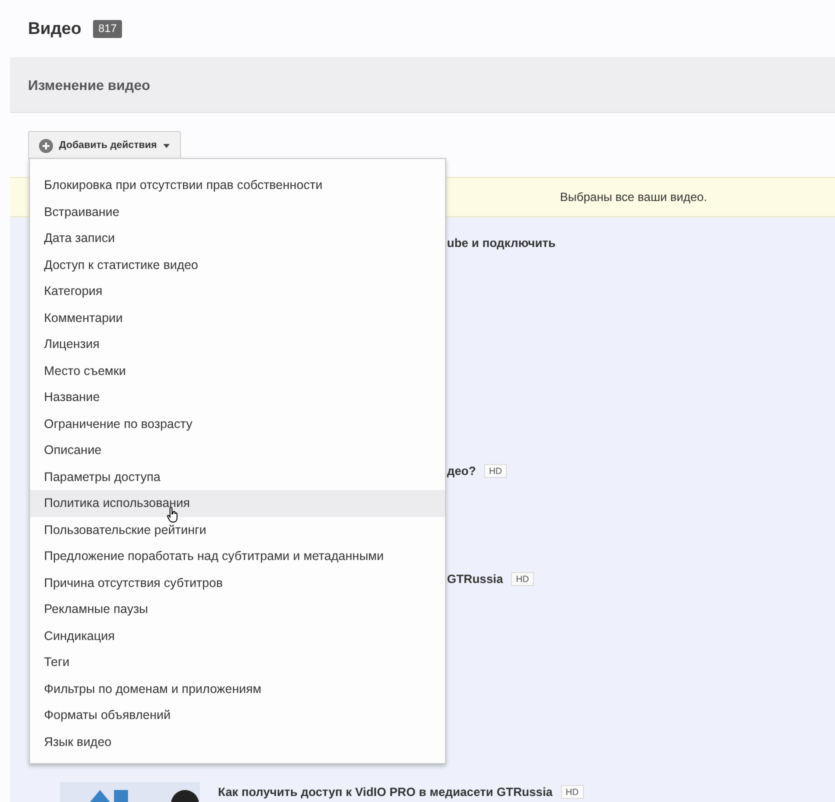 The width and height of the screenshot is (835, 802). Describe the element at coordinates (237, 265) in the screenshot. I see `dropdown-item: Доступ к статистике видео` at that location.